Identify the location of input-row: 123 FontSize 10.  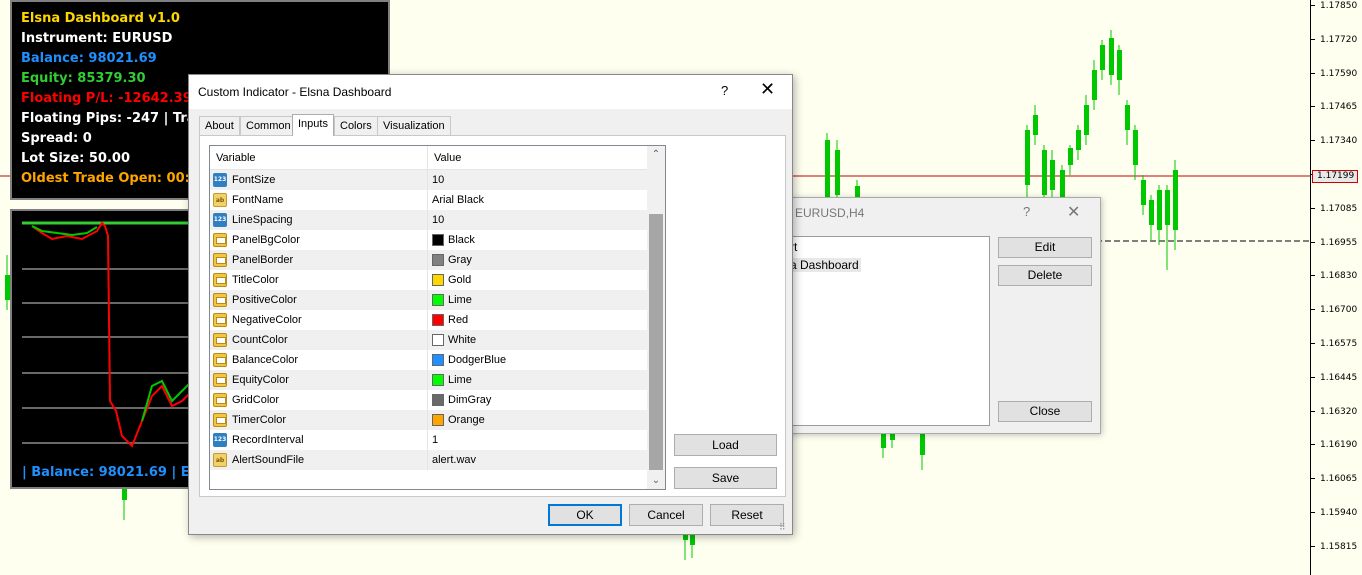
(428, 180).